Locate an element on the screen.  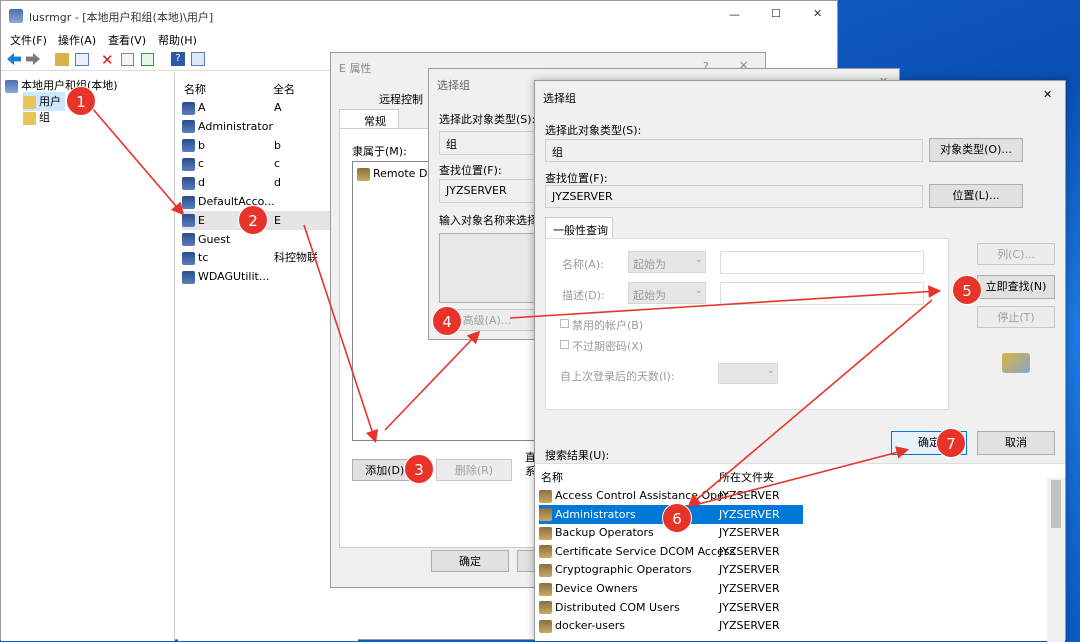
step-badge: 3 is located at coordinates (419, 469).